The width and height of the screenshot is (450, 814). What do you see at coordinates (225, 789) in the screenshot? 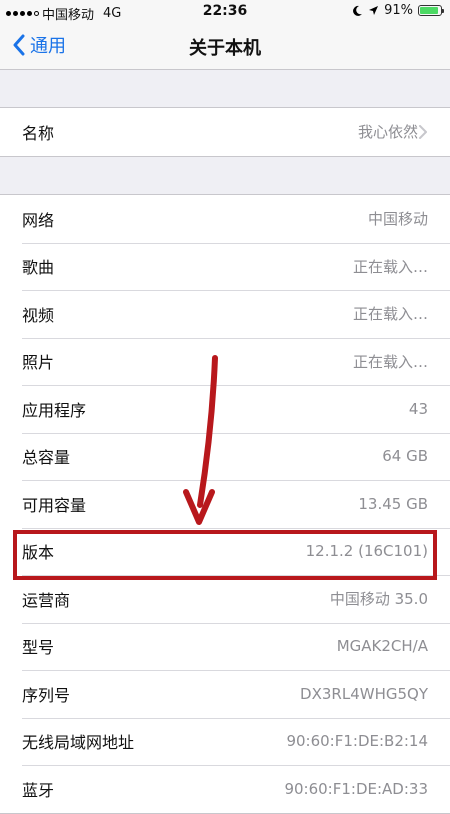
I see `info-row: 蓝牙 90:60:F1:DE:AD:33` at bounding box center [225, 789].